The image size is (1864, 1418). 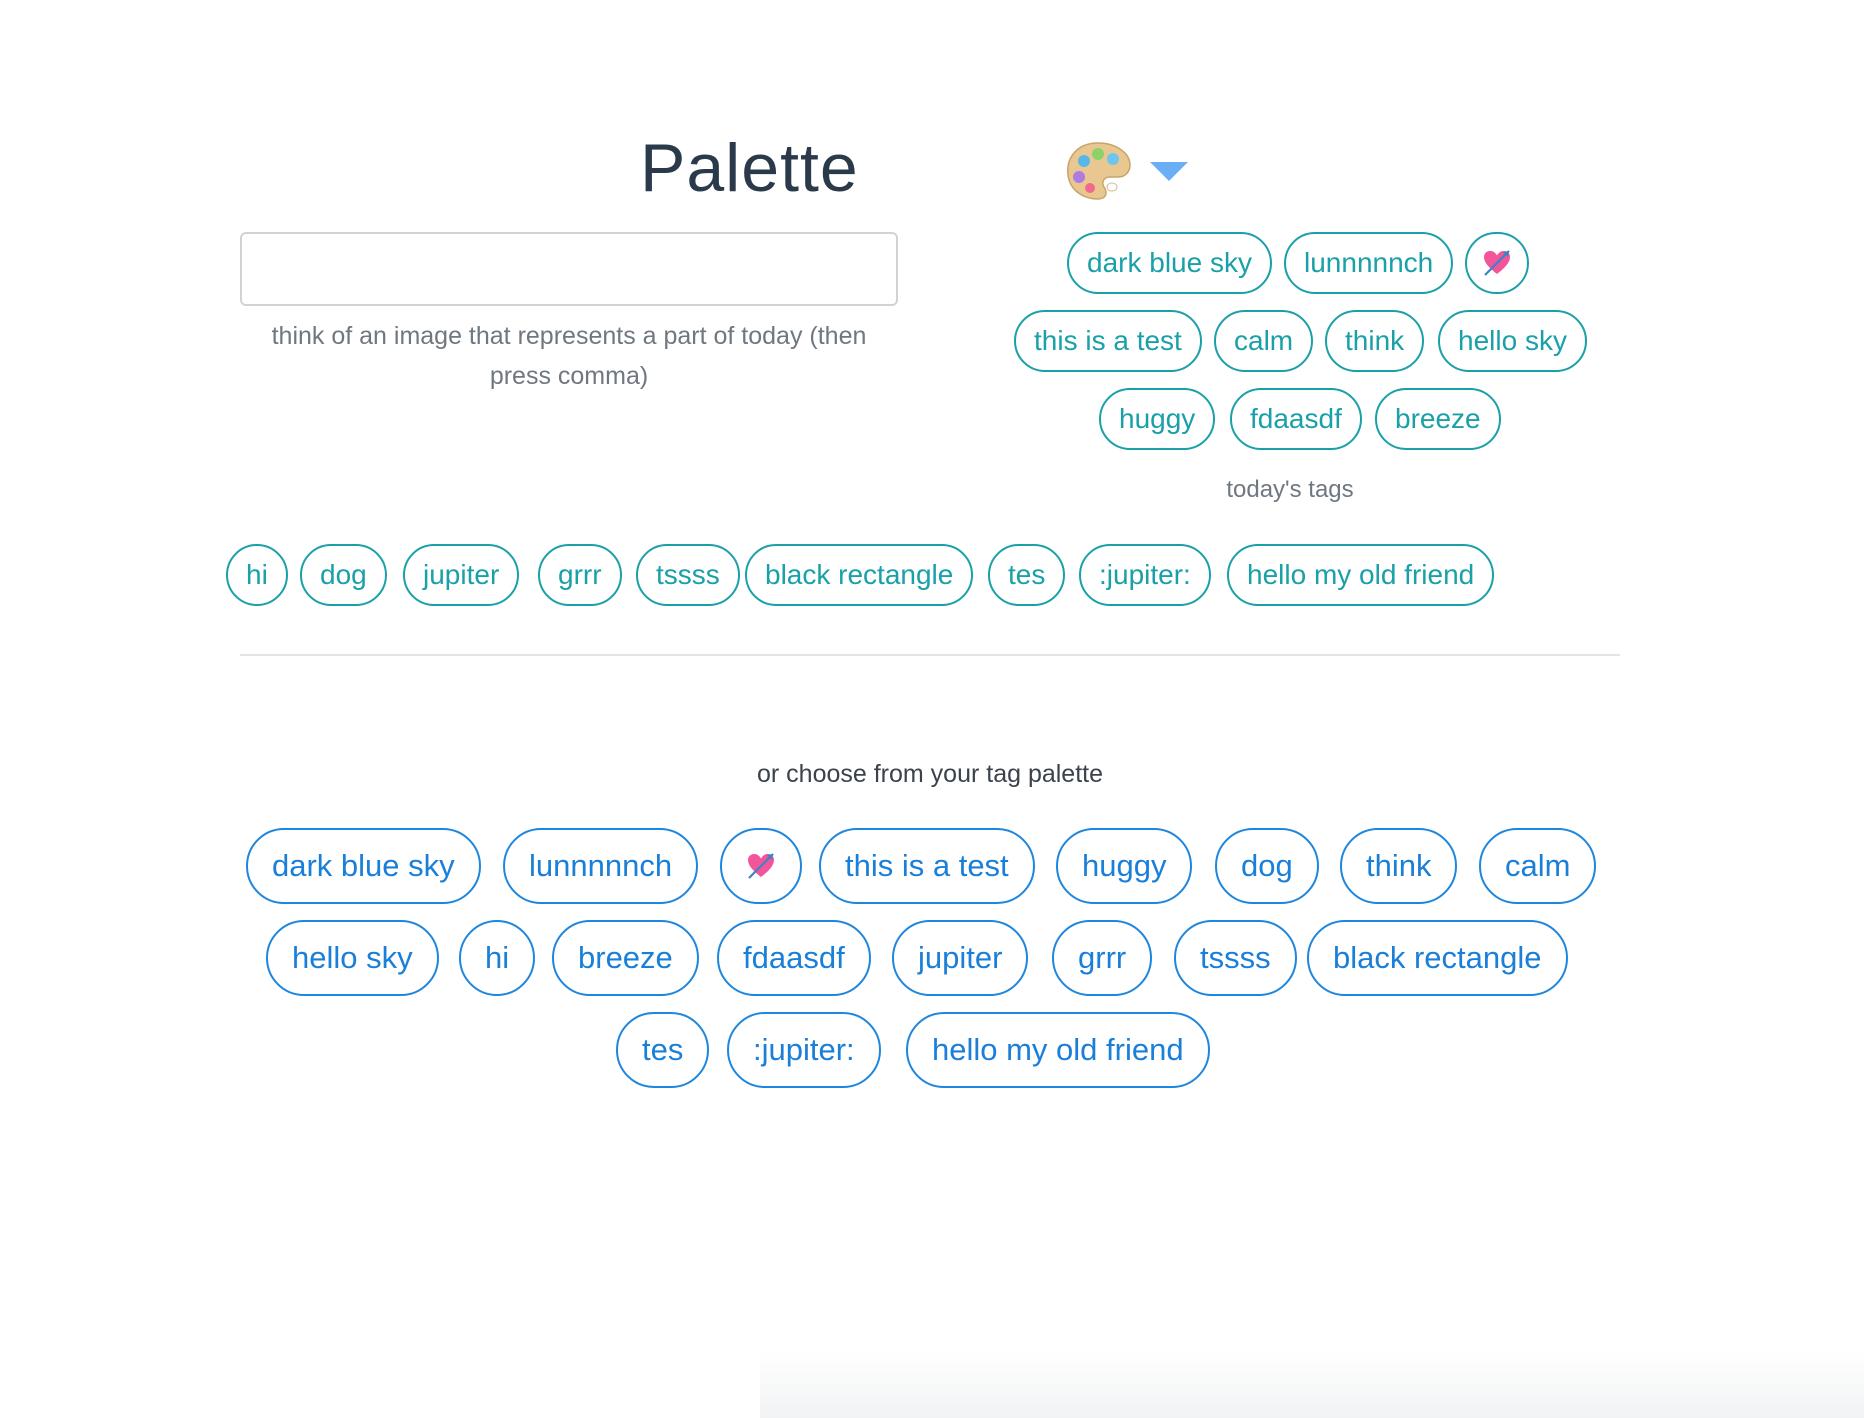 What do you see at coordinates (1290, 489) in the screenshot?
I see `todays-tags-label: today's tags` at bounding box center [1290, 489].